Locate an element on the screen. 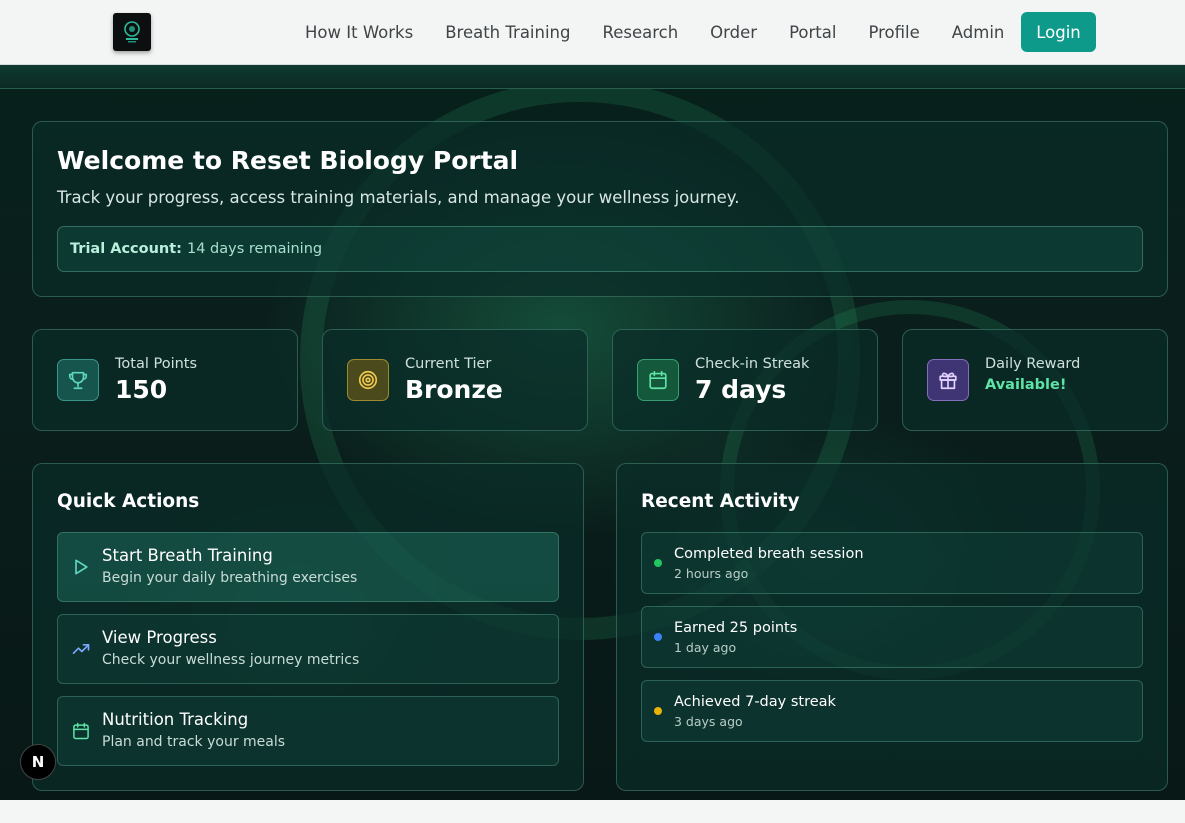  target-icon is located at coordinates (368, 380).